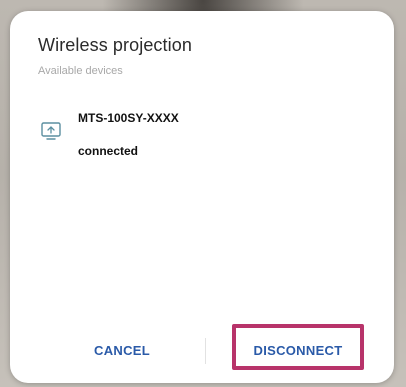 The width and height of the screenshot is (406, 387). I want to click on disconnect-button: DISCONNECT, so click(298, 351).